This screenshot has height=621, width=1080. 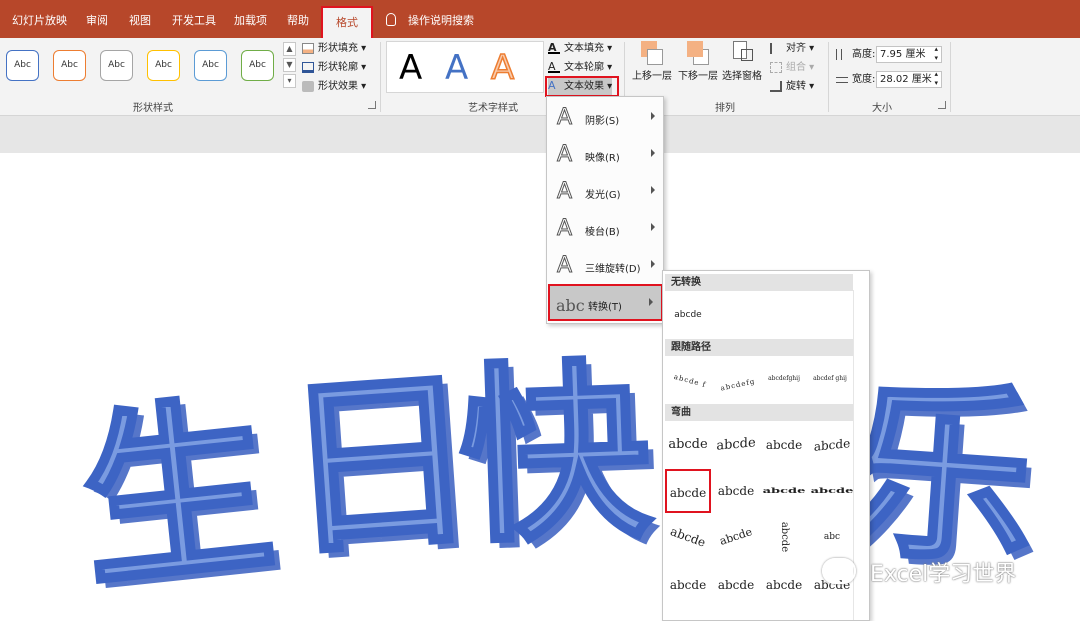 What do you see at coordinates (605, 192) in the screenshot?
I see `menu-item-glow: A 发光(G)` at bounding box center [605, 192].